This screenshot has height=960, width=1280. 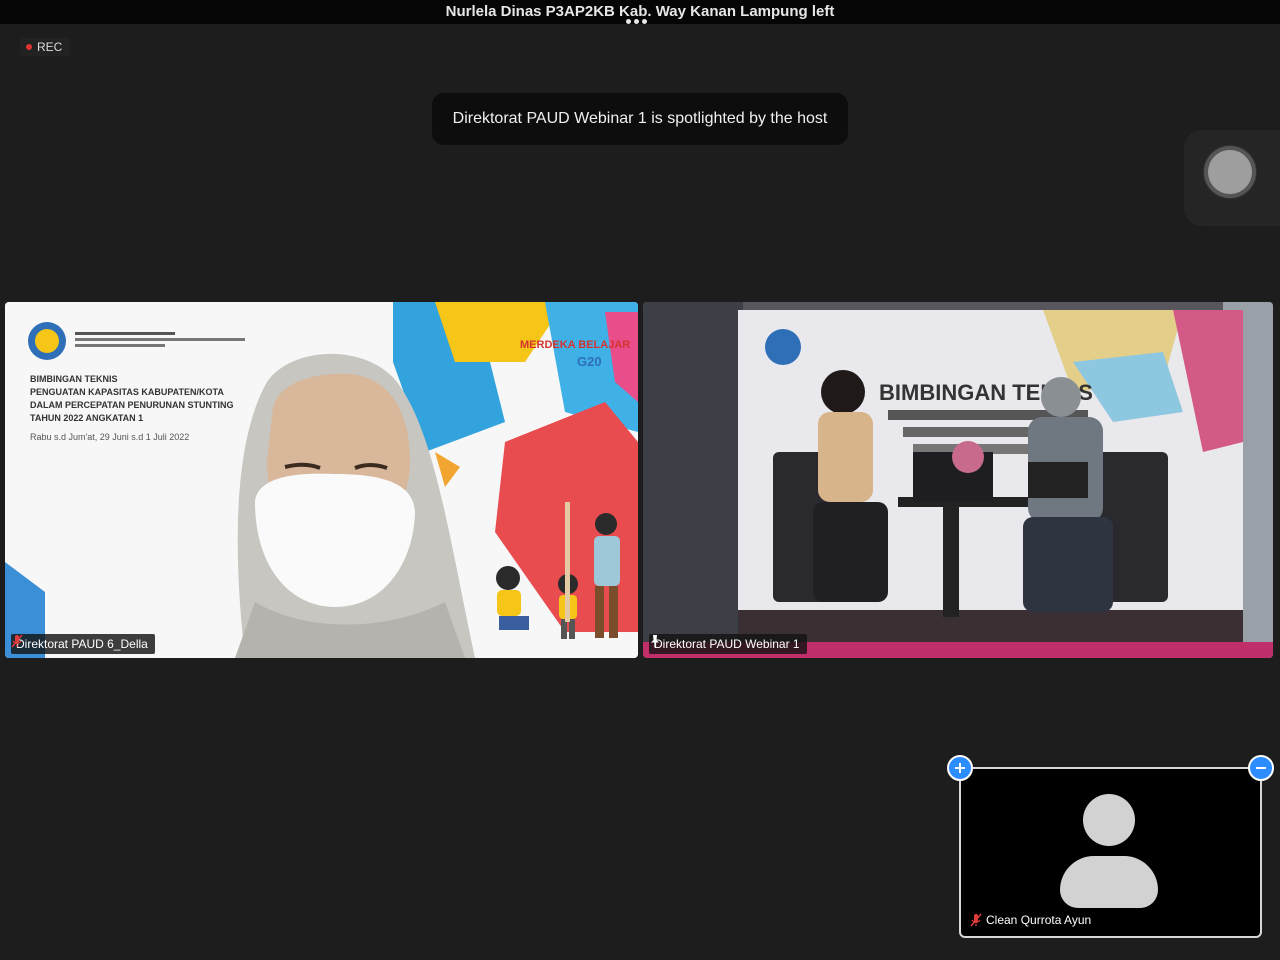 What do you see at coordinates (640, 17) in the screenshot?
I see `more-options-icon` at bounding box center [640, 17].